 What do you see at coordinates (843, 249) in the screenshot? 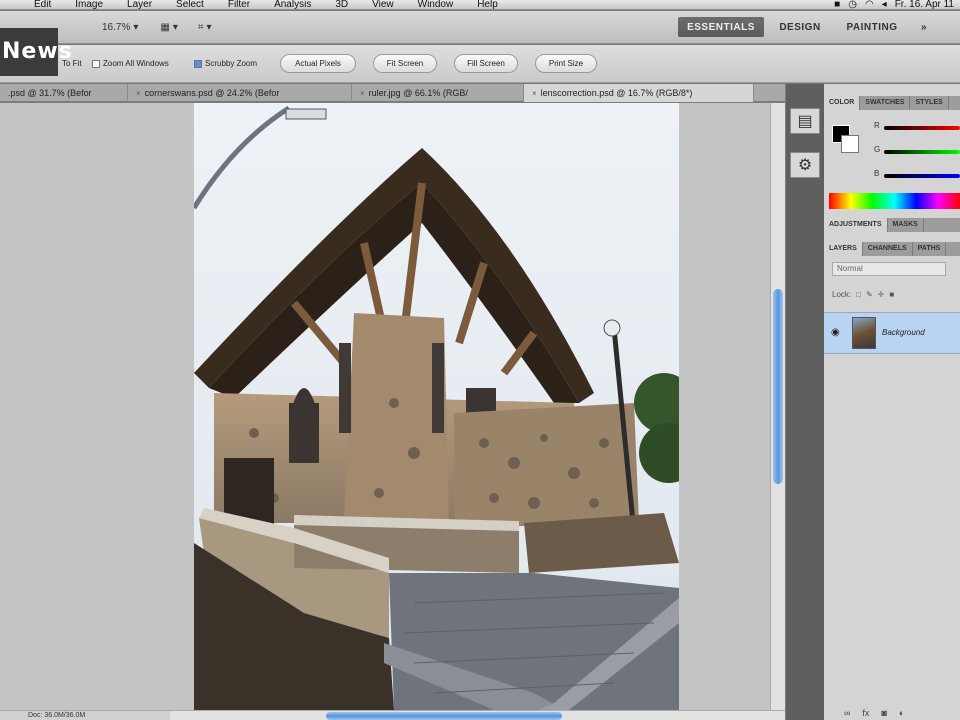
I see `tab-layers: LAYERS` at bounding box center [843, 249].